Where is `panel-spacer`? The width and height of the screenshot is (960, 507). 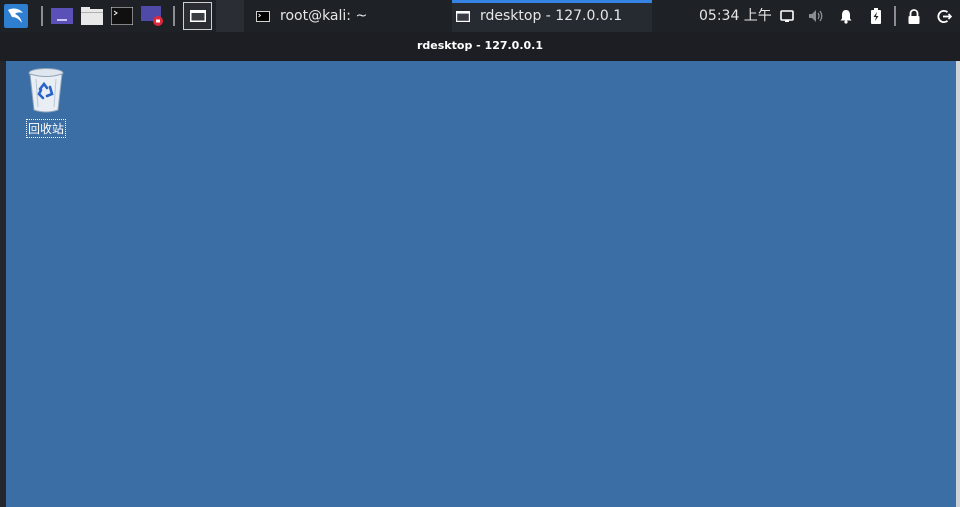
panel-spacer is located at coordinates (230, 16).